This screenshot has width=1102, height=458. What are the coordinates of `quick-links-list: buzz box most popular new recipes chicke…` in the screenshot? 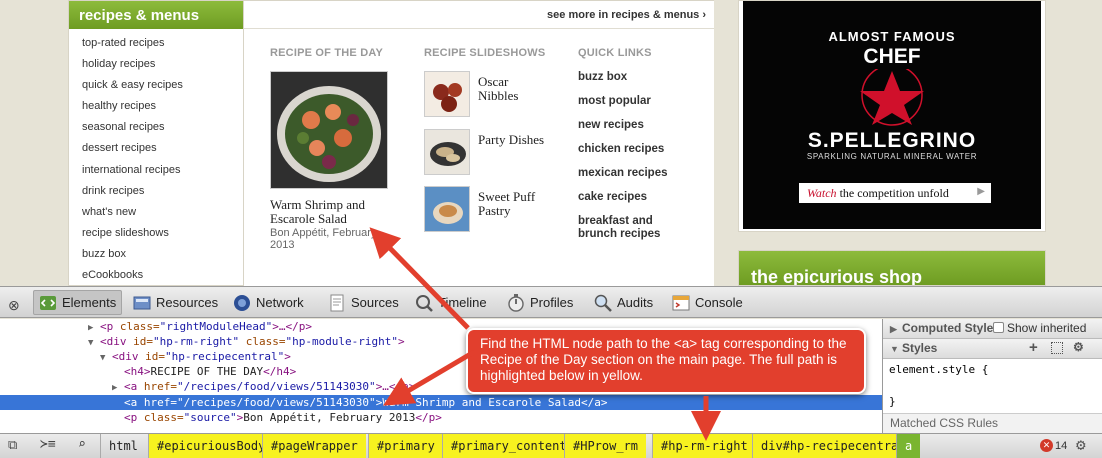 It's located at (633, 161).